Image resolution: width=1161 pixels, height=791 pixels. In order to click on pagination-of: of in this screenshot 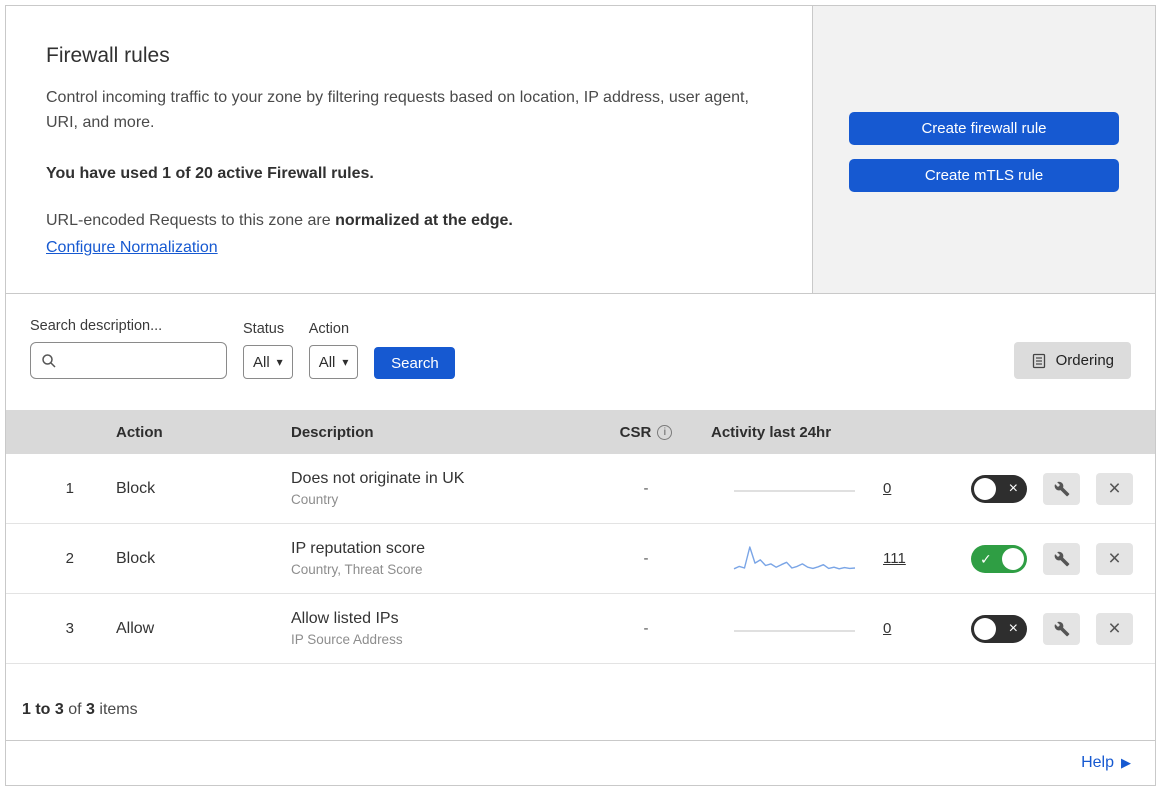, I will do `click(75, 709)`.